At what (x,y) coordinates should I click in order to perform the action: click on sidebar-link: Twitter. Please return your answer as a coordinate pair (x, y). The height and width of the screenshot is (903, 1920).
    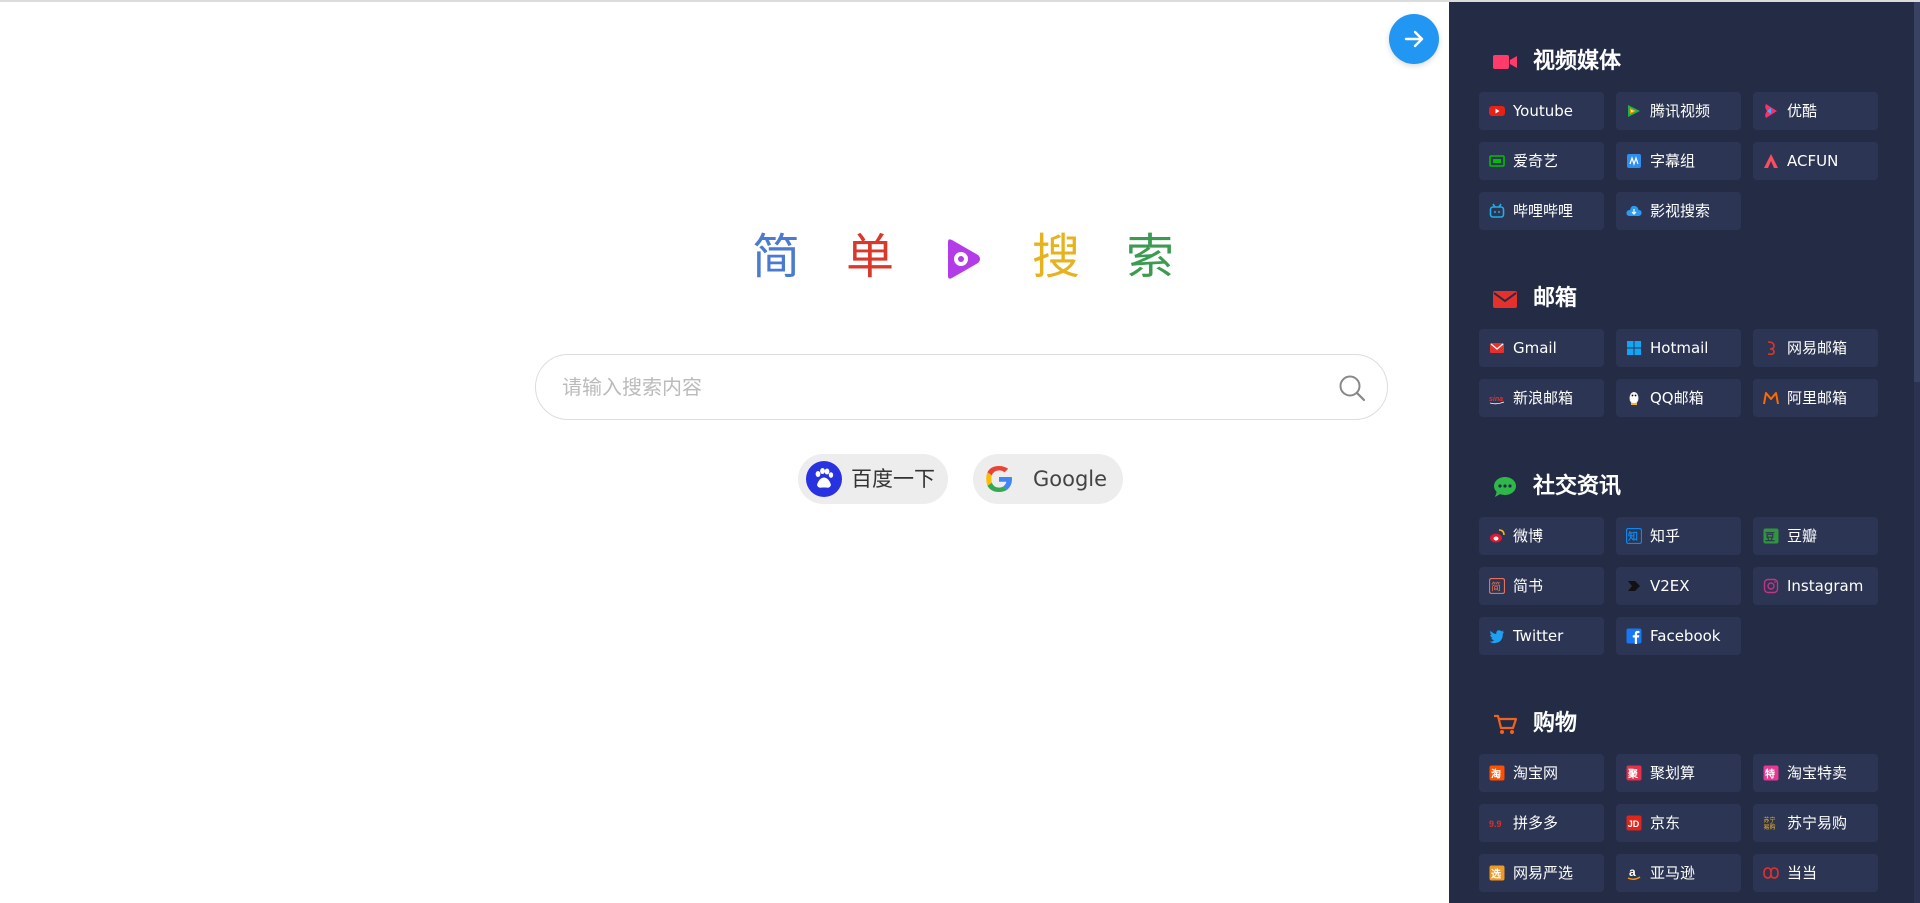
    Looking at the image, I should click on (1541, 636).